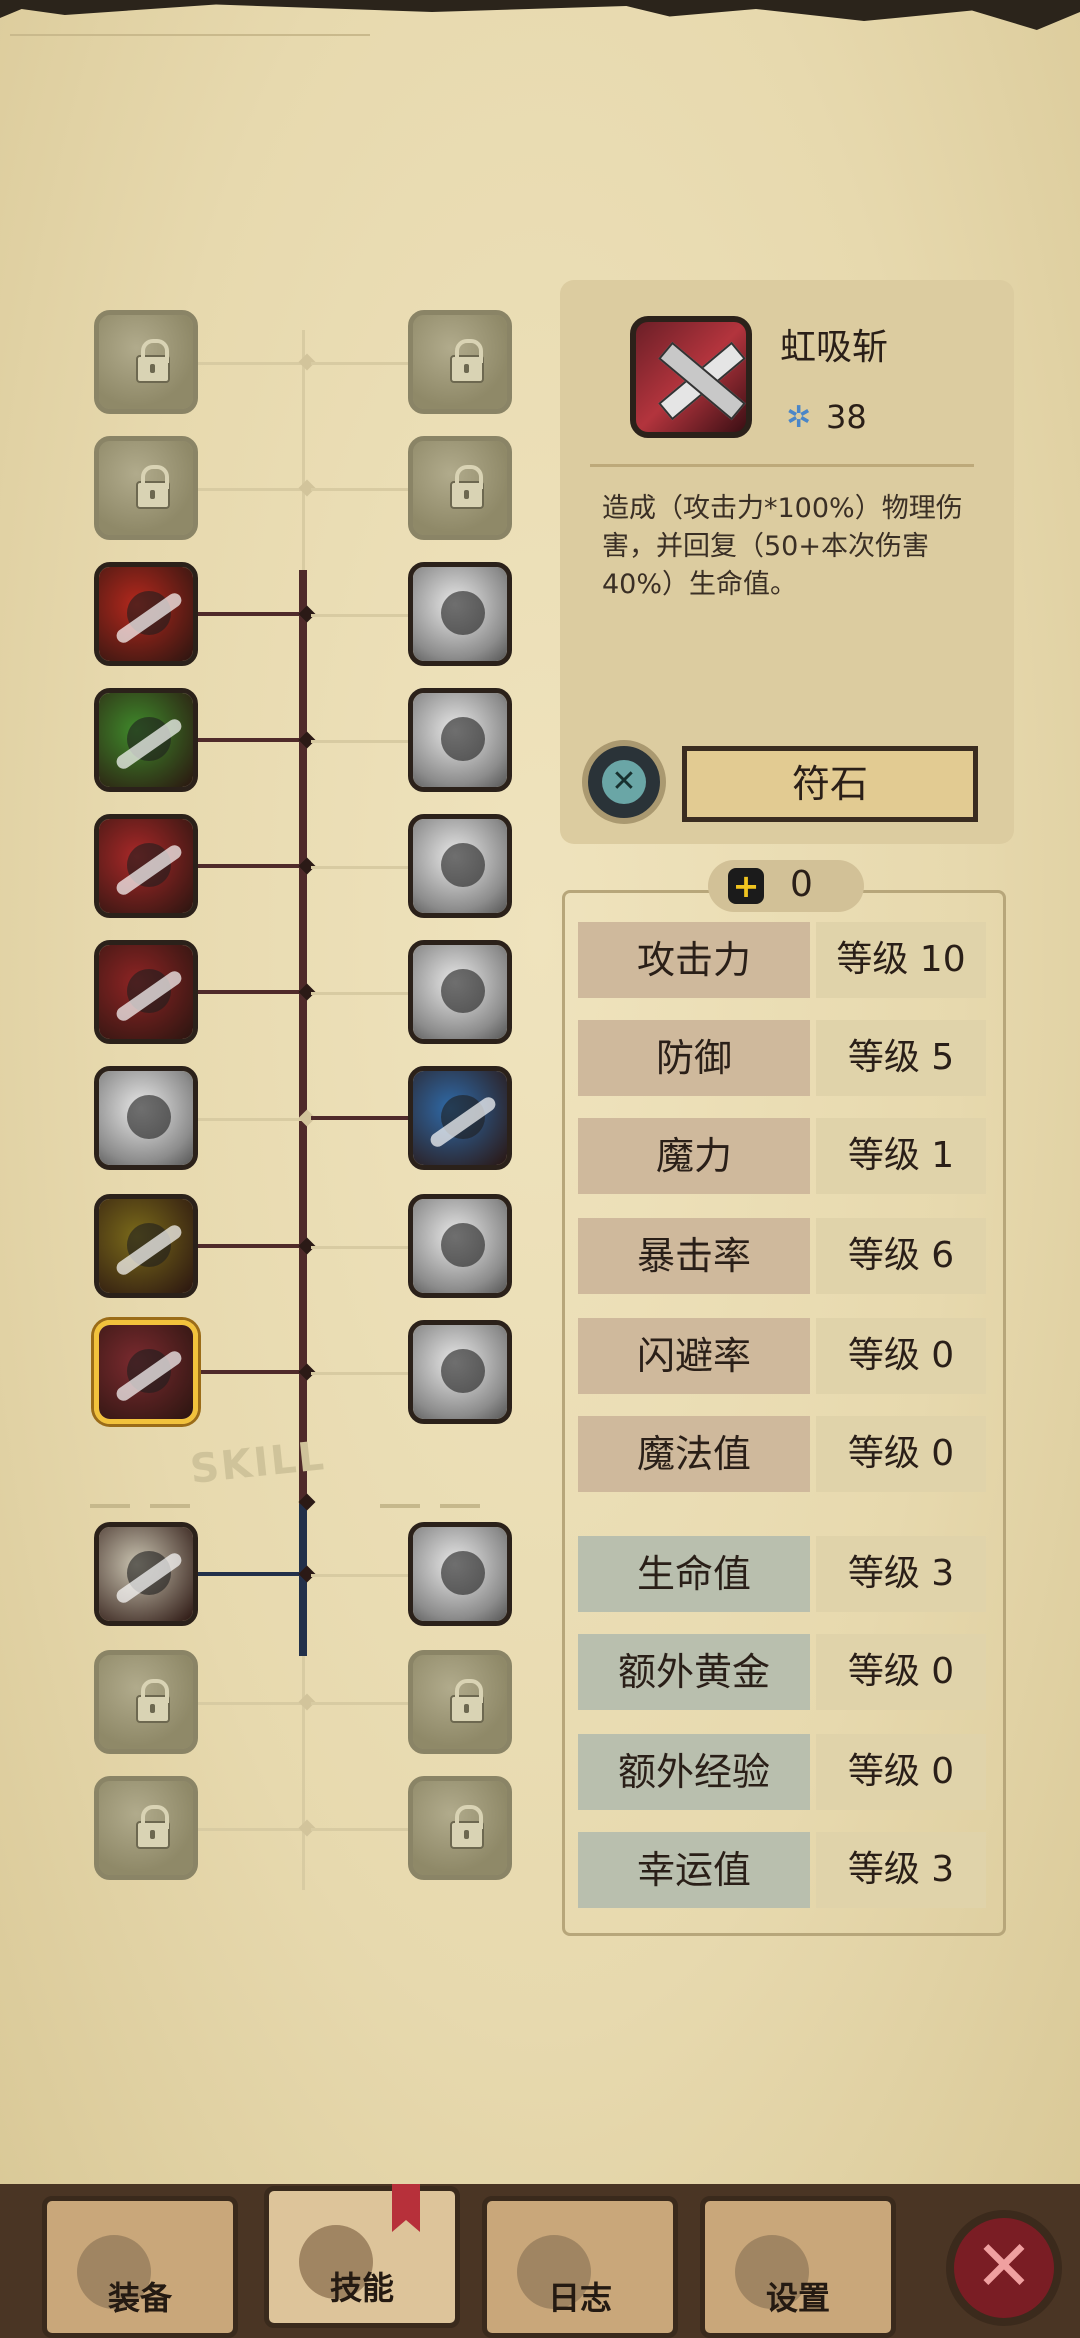 The image size is (1080, 2338). Describe the element at coordinates (834, 347) in the screenshot. I see `skill-name: 虹吸斩` at that location.